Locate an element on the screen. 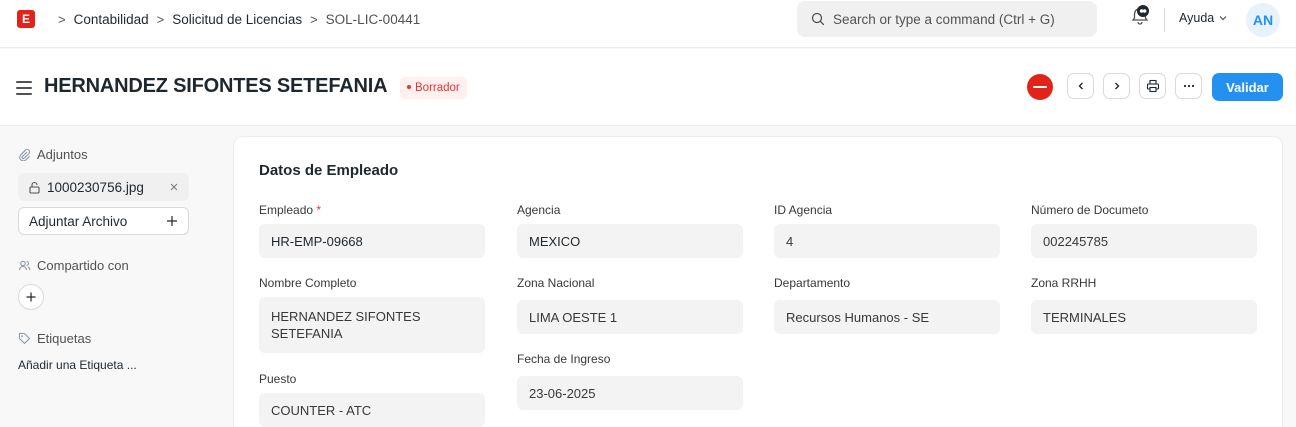 Image resolution: width=1296 pixels, height=427 pixels. avatar: AN is located at coordinates (1263, 20).